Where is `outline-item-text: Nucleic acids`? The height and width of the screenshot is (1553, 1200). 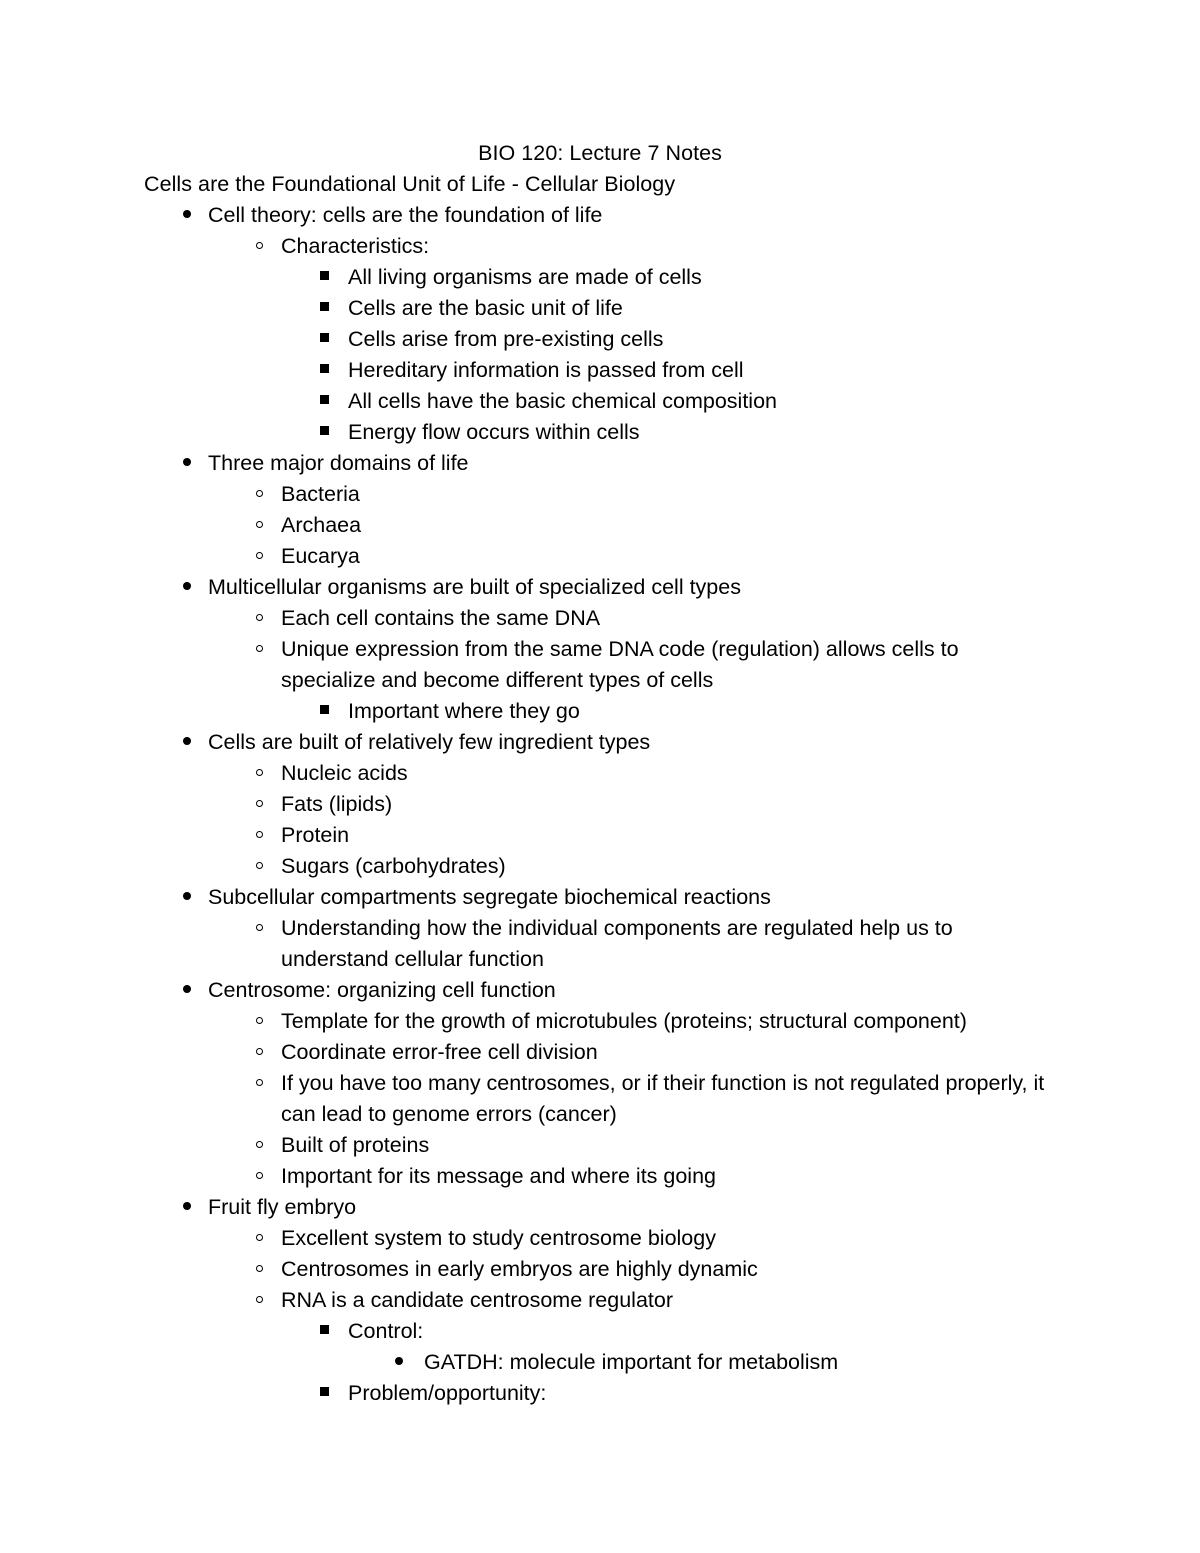
outline-item-text: Nucleic acids is located at coordinates (344, 773).